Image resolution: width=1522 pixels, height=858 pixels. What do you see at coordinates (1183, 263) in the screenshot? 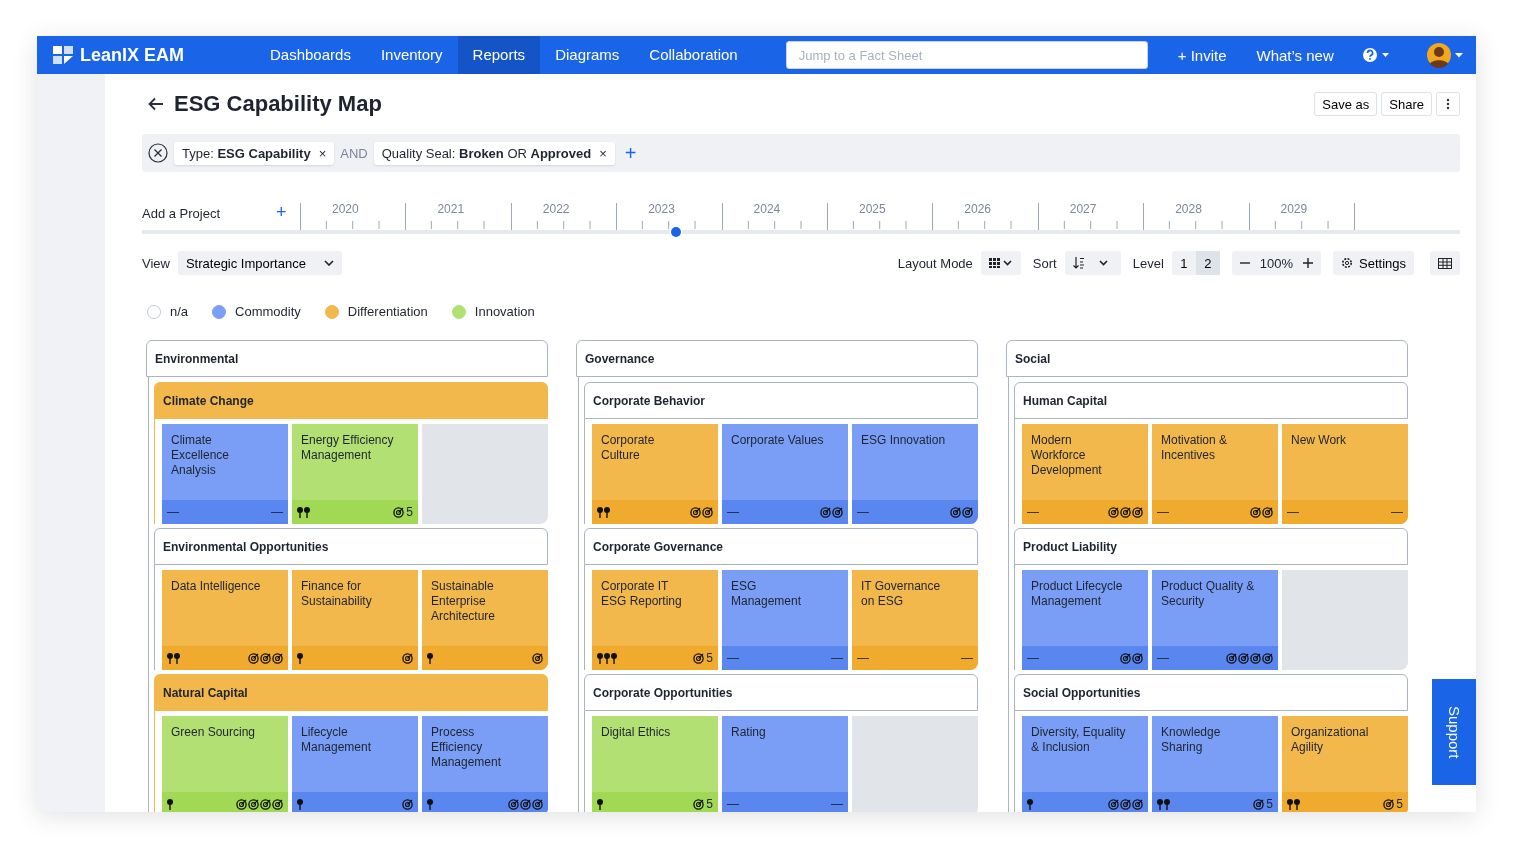
I see `level-button: 1` at bounding box center [1183, 263].